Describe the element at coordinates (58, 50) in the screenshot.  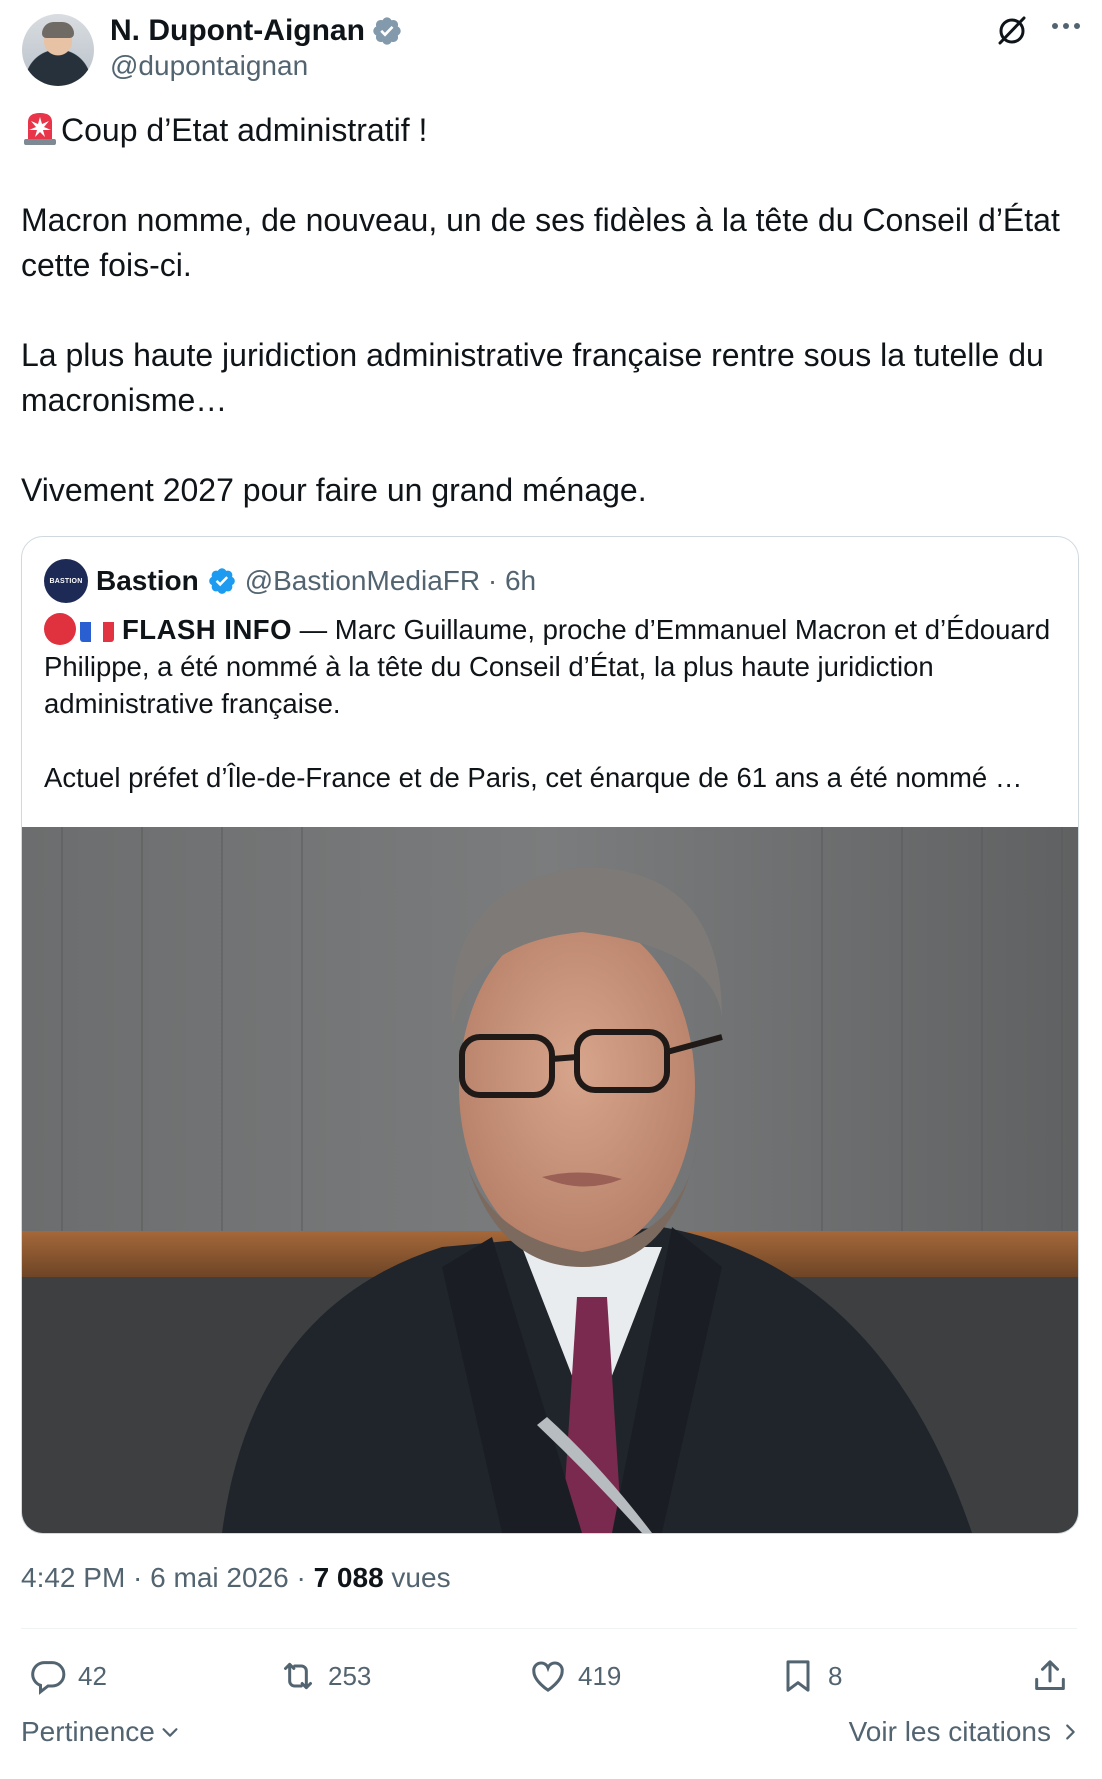
I see `author-avatar` at that location.